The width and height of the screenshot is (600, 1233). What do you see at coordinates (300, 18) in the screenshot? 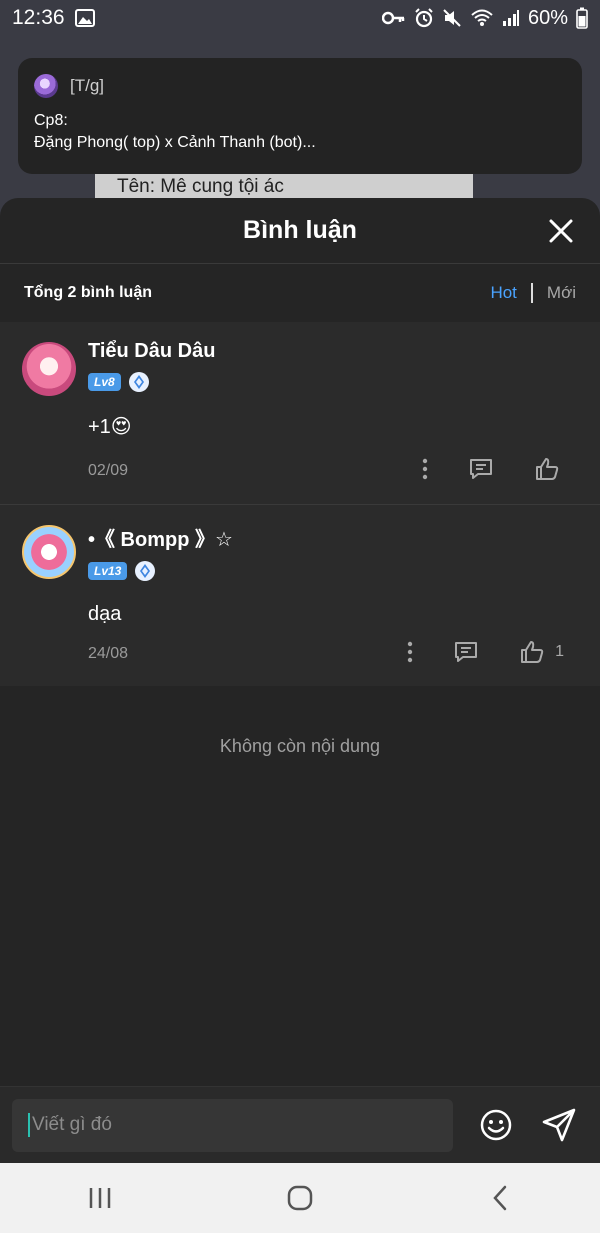
I see `status-bar: 12:36 60%` at bounding box center [300, 18].